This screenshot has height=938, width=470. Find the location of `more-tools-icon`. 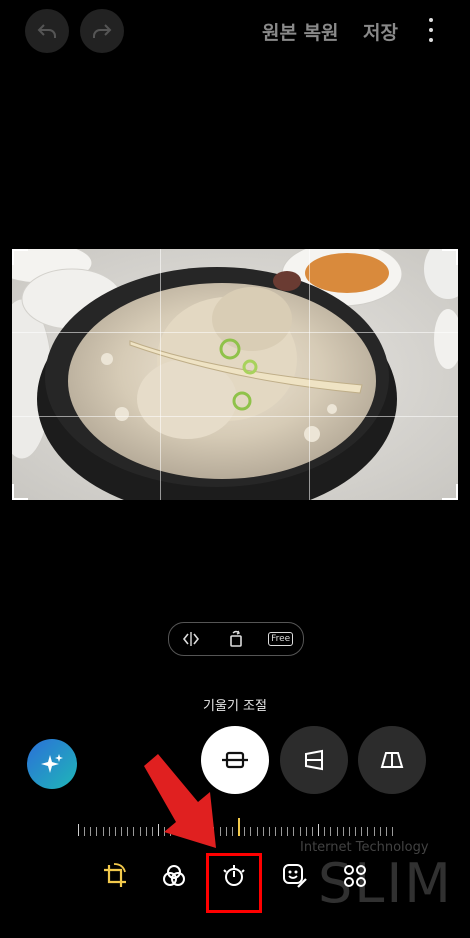

more-tools-icon is located at coordinates (355, 876).